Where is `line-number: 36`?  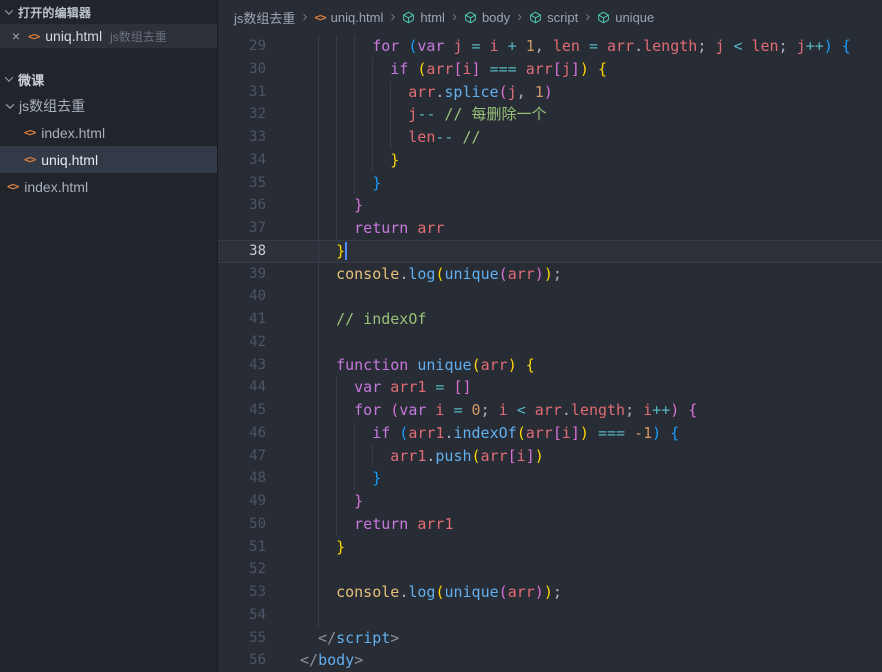 line-number: 36 is located at coordinates (257, 205).